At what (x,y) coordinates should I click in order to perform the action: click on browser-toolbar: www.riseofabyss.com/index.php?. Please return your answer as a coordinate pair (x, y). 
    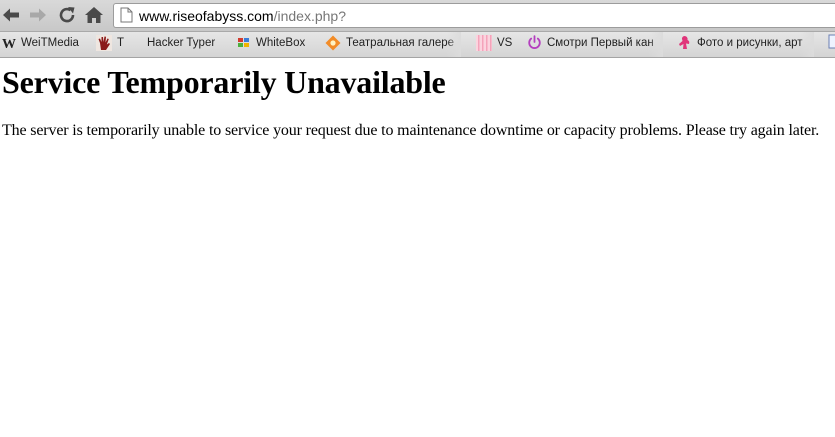
    Looking at the image, I should click on (417, 16).